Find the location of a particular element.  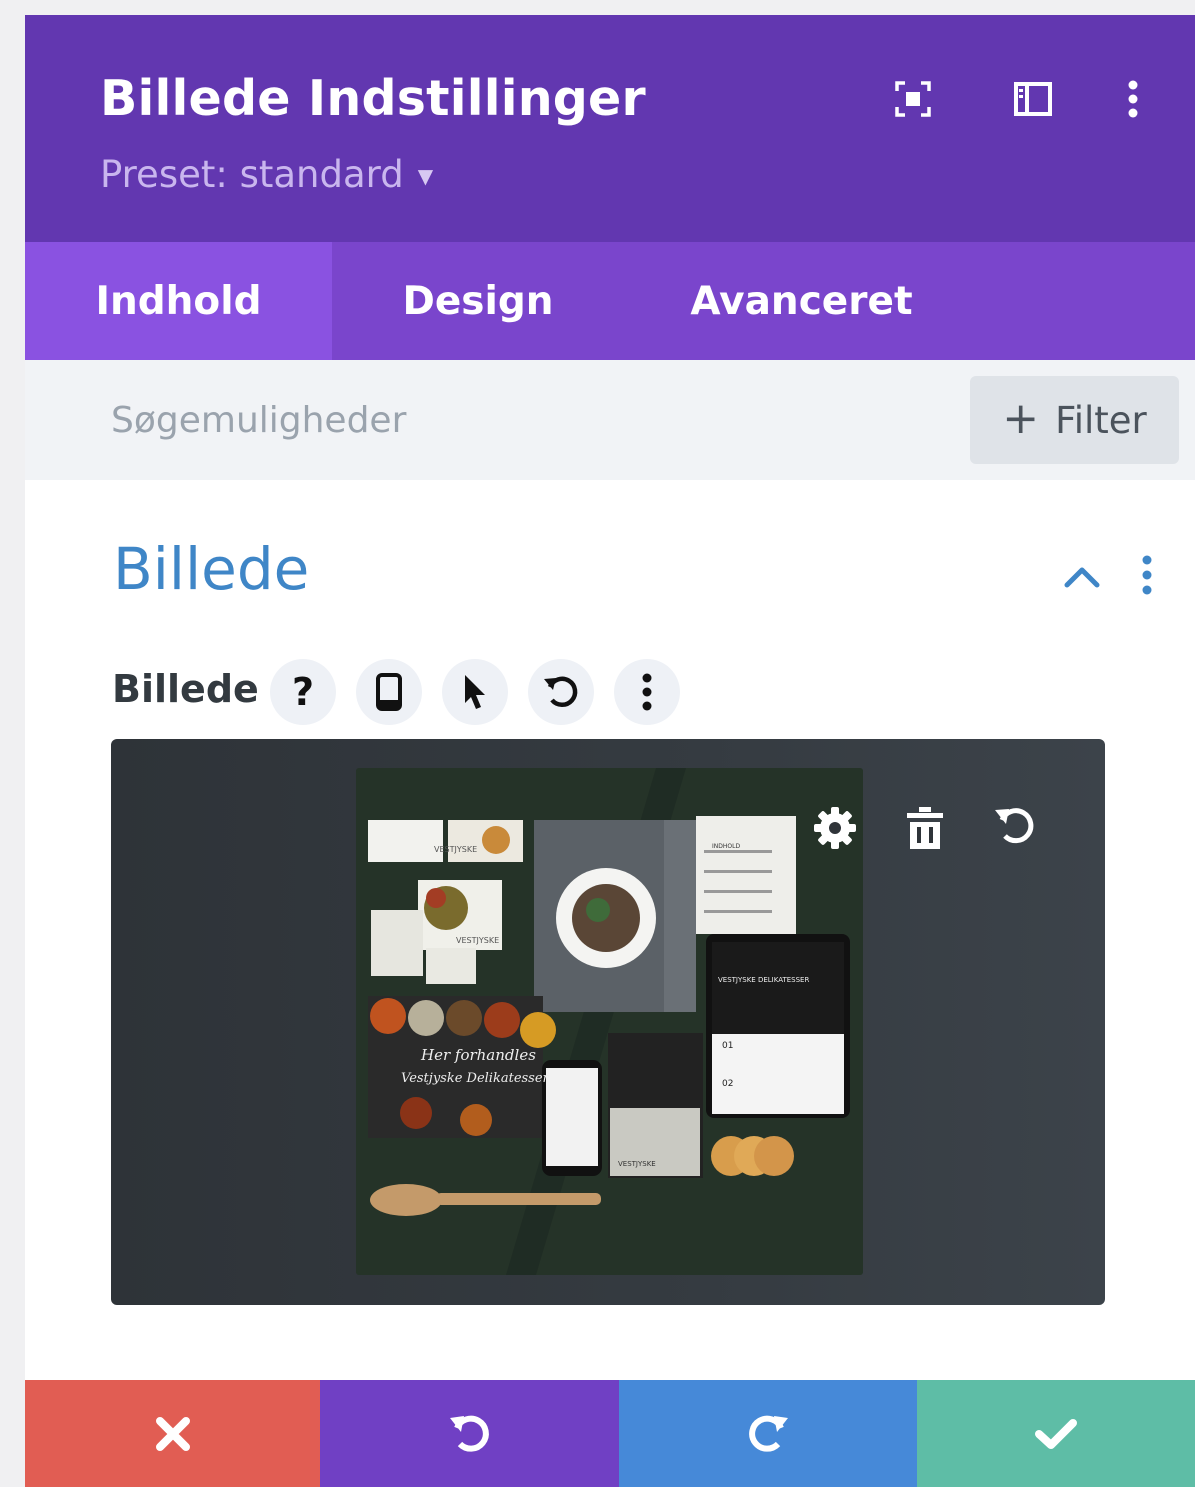

reset-icon is located at coordinates (561, 692).